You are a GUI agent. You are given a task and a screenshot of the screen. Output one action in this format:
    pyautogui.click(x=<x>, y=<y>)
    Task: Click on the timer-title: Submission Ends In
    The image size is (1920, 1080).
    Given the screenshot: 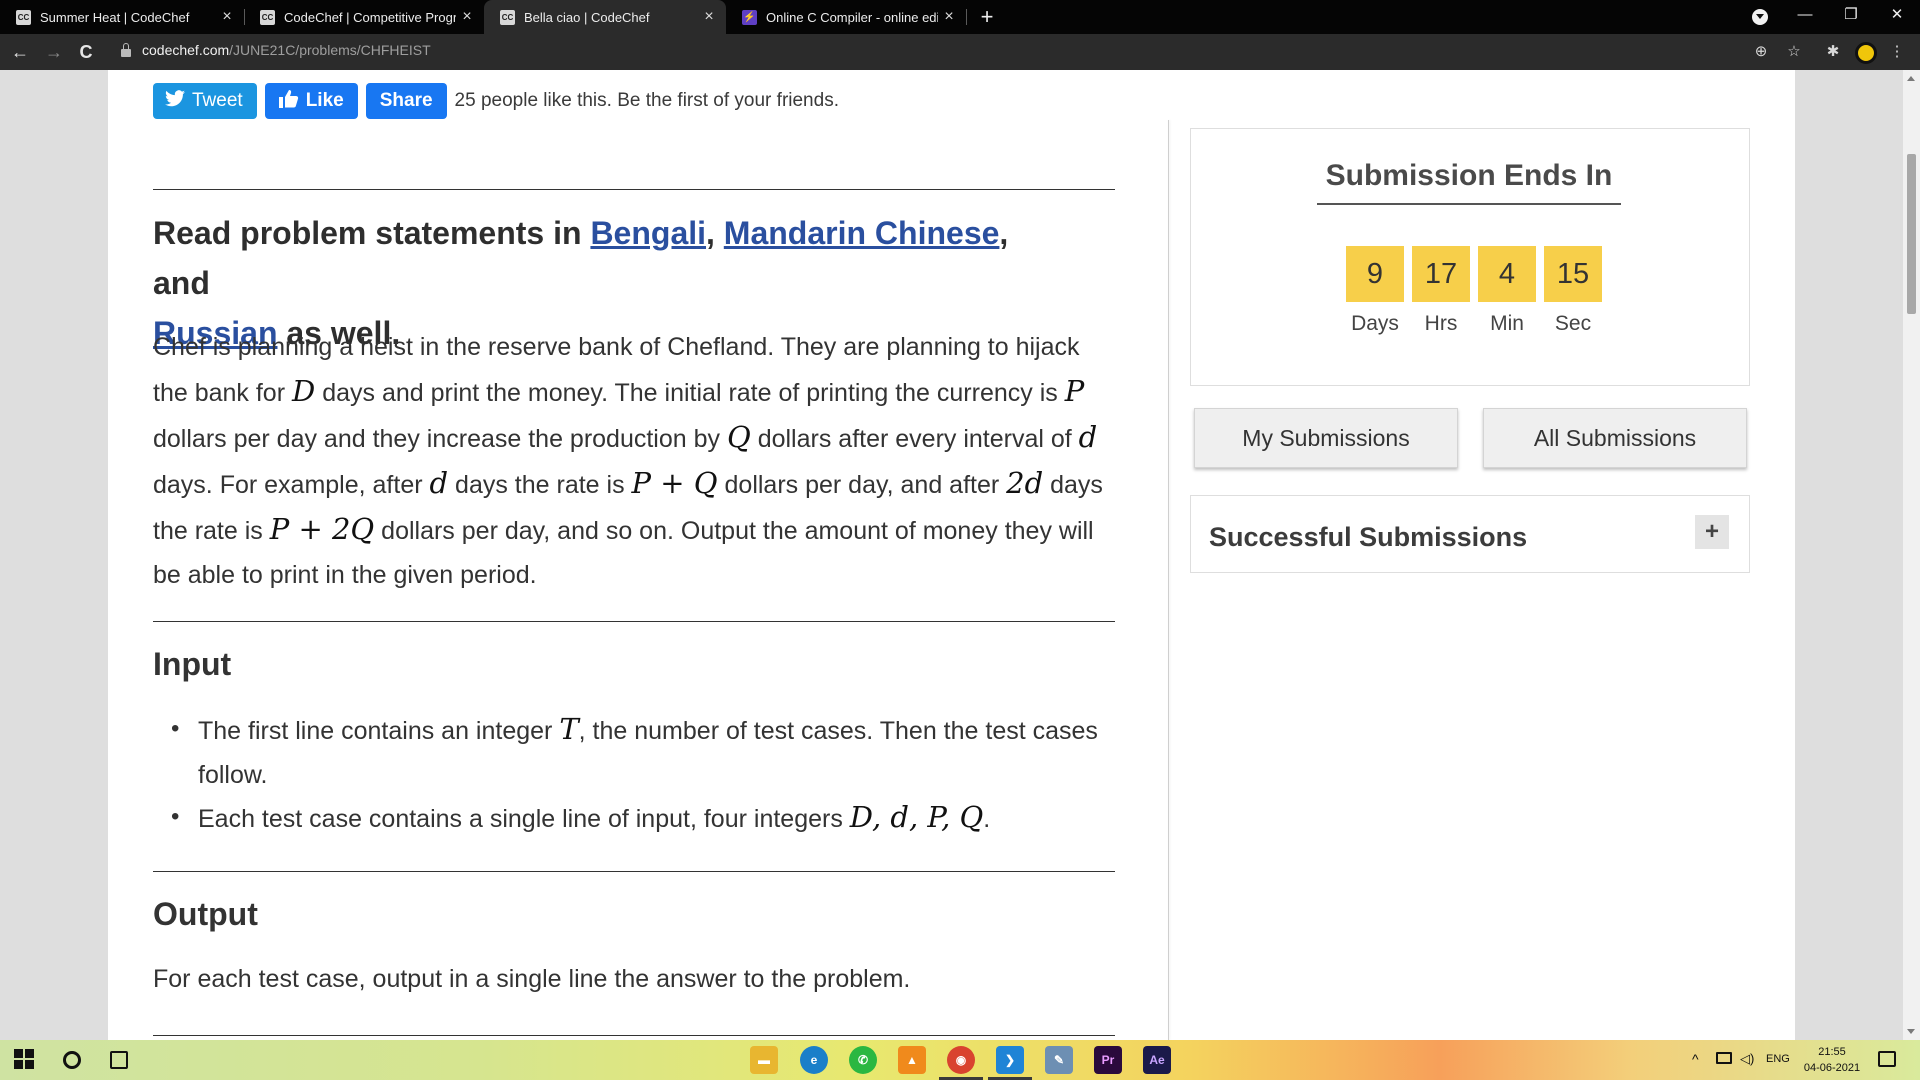 What is the action you would take?
    pyautogui.click(x=1469, y=182)
    